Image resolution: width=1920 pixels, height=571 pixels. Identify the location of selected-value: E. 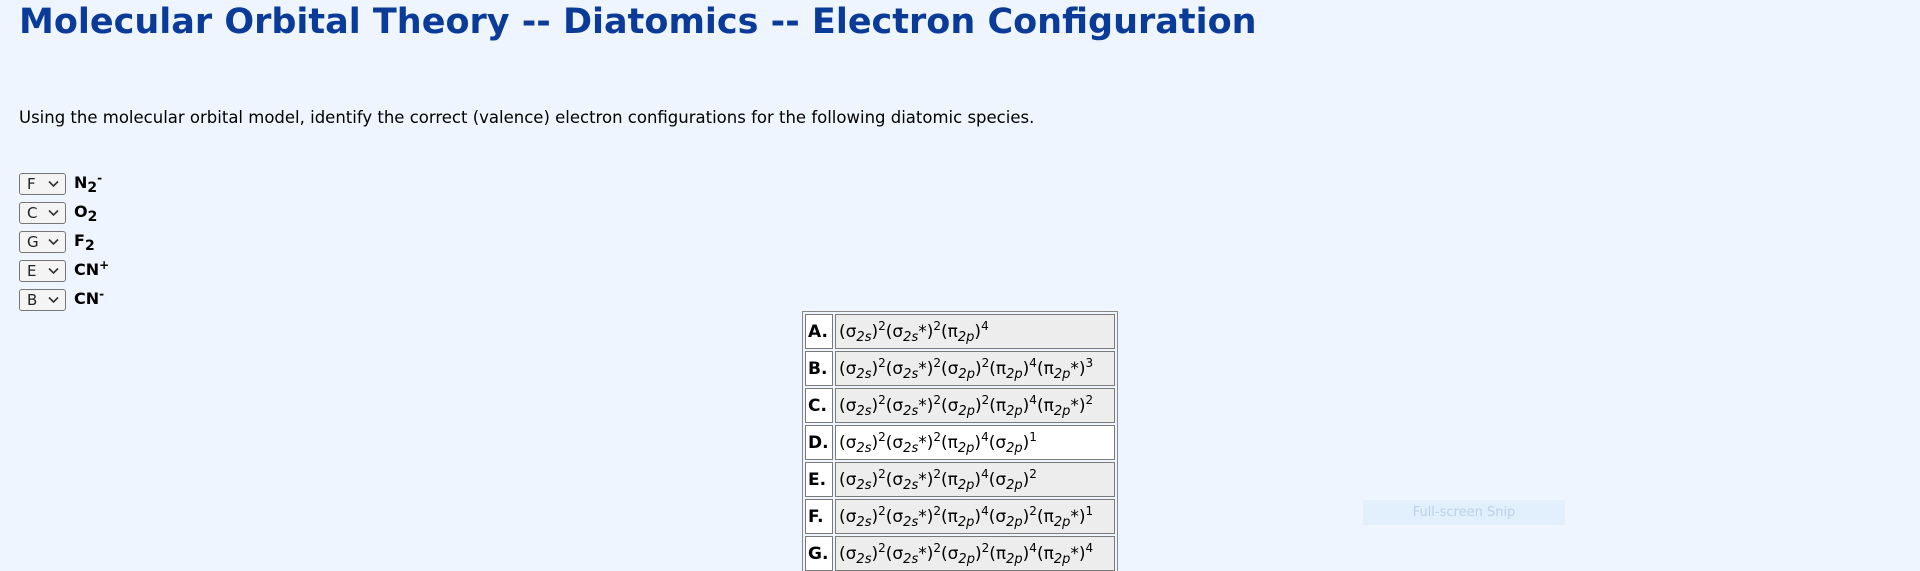
(32, 270).